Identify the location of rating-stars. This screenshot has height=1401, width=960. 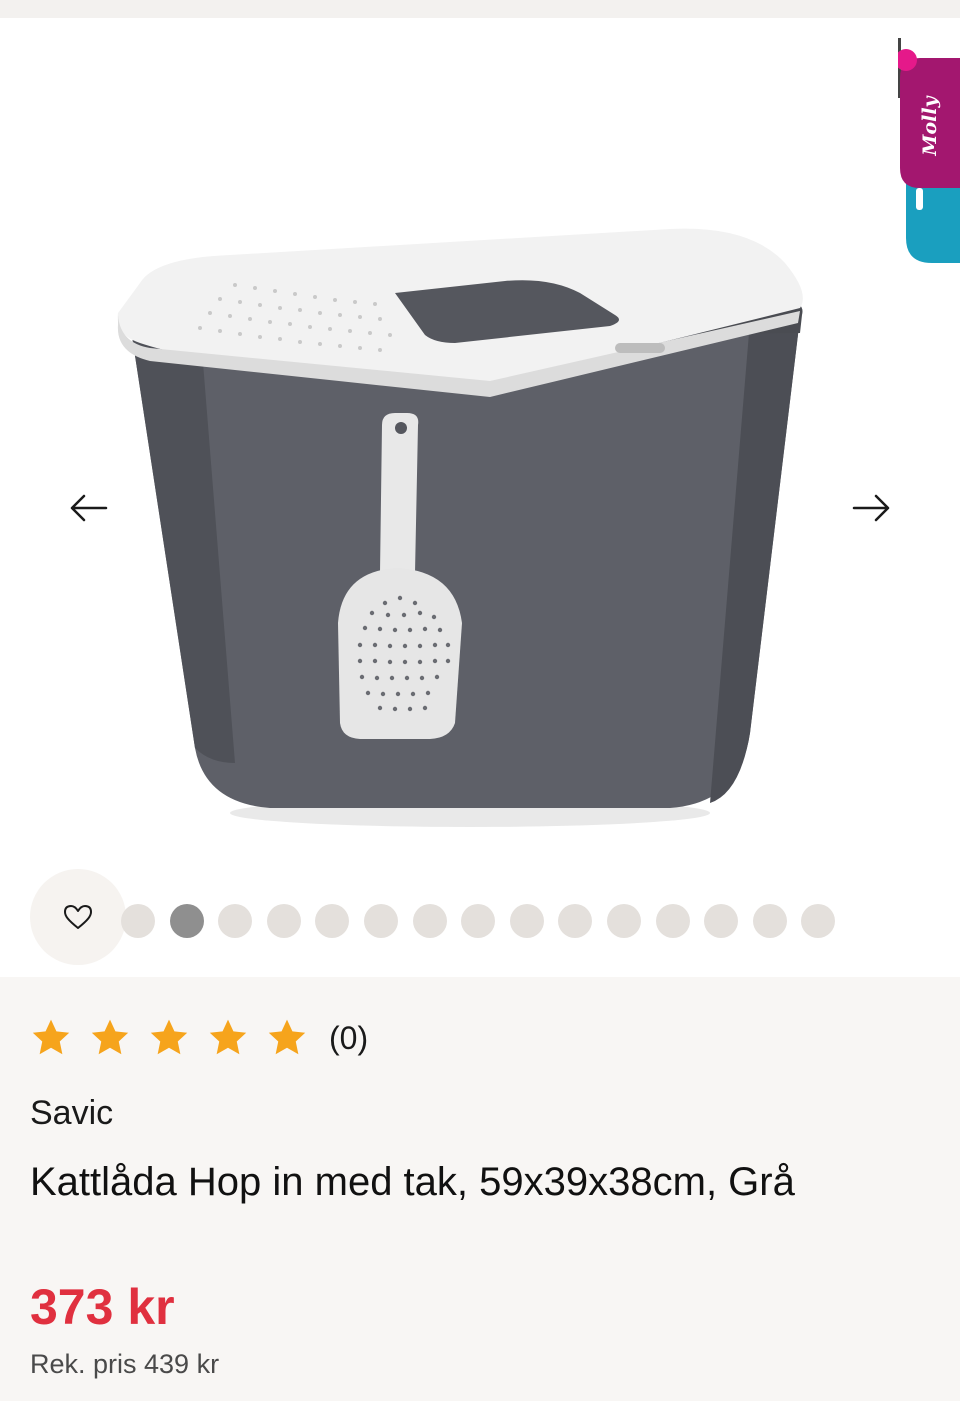
(177, 1038).